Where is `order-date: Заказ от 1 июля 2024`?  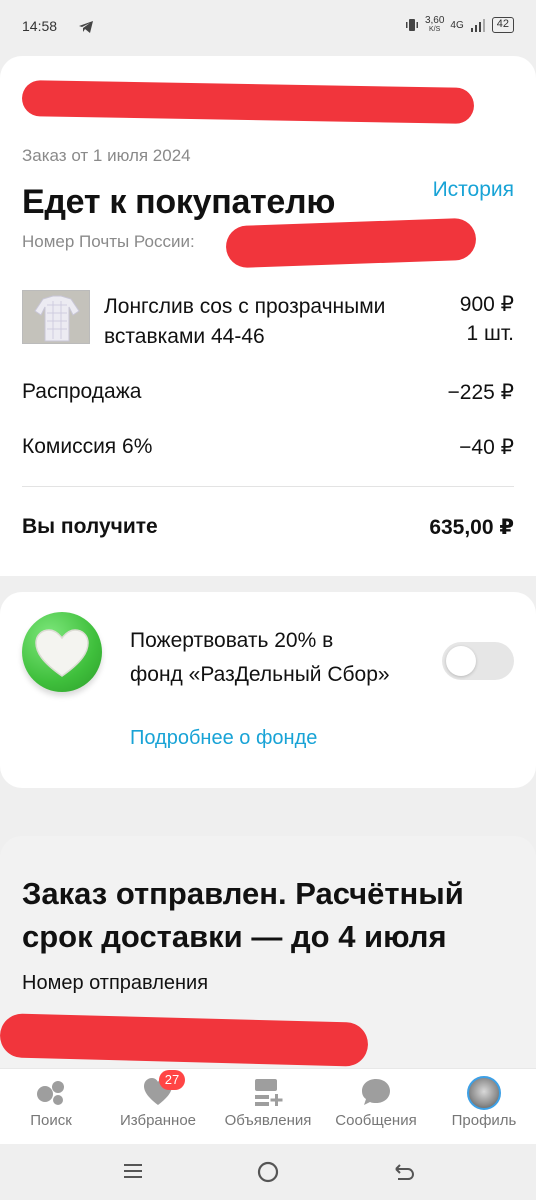
order-date: Заказ от 1 июля 2024 is located at coordinates (106, 155).